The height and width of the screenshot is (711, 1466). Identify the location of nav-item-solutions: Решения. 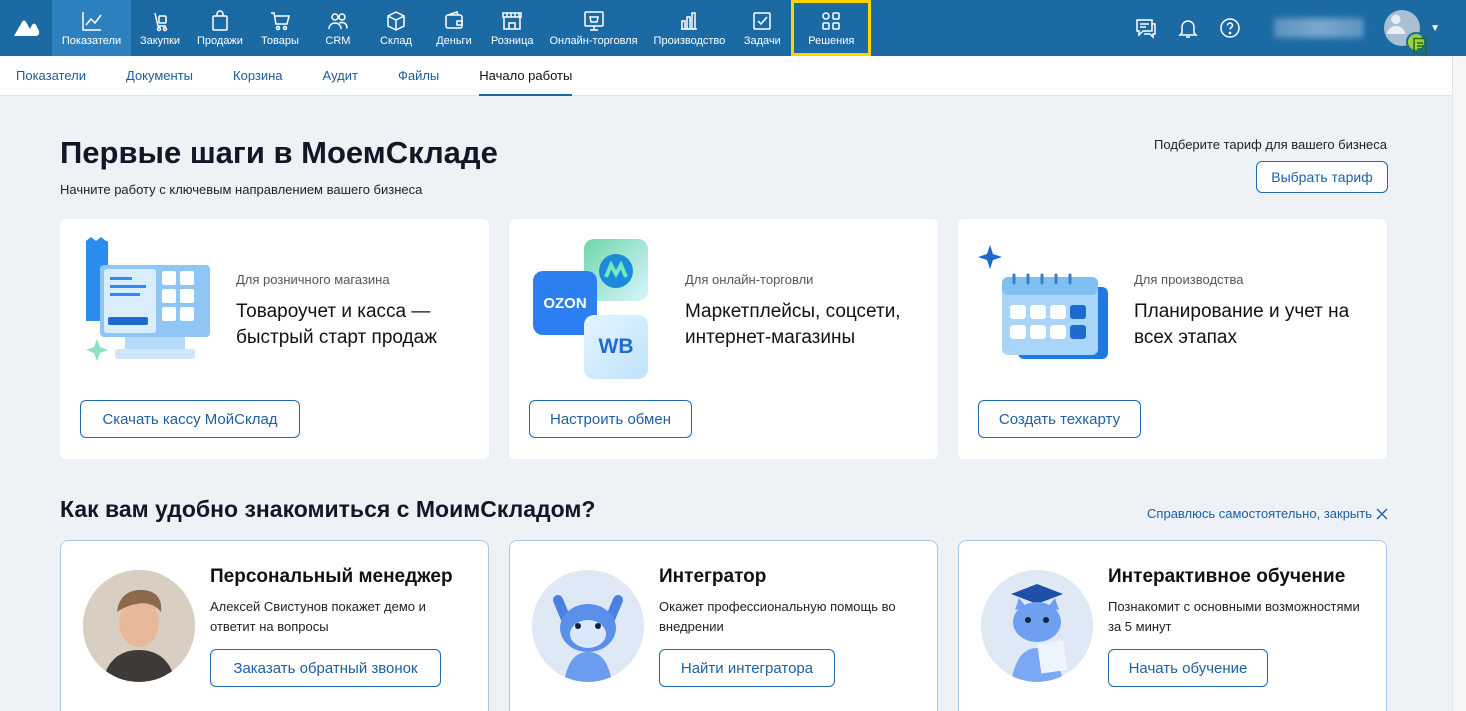
(831, 28).